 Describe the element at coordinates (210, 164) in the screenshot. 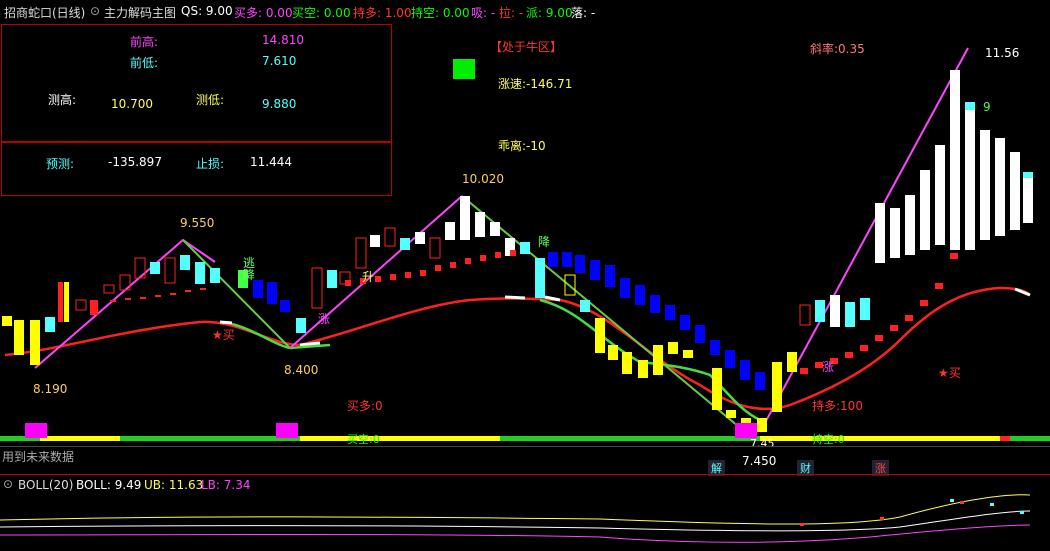

I see `stop-loss-label: 止损:` at that location.